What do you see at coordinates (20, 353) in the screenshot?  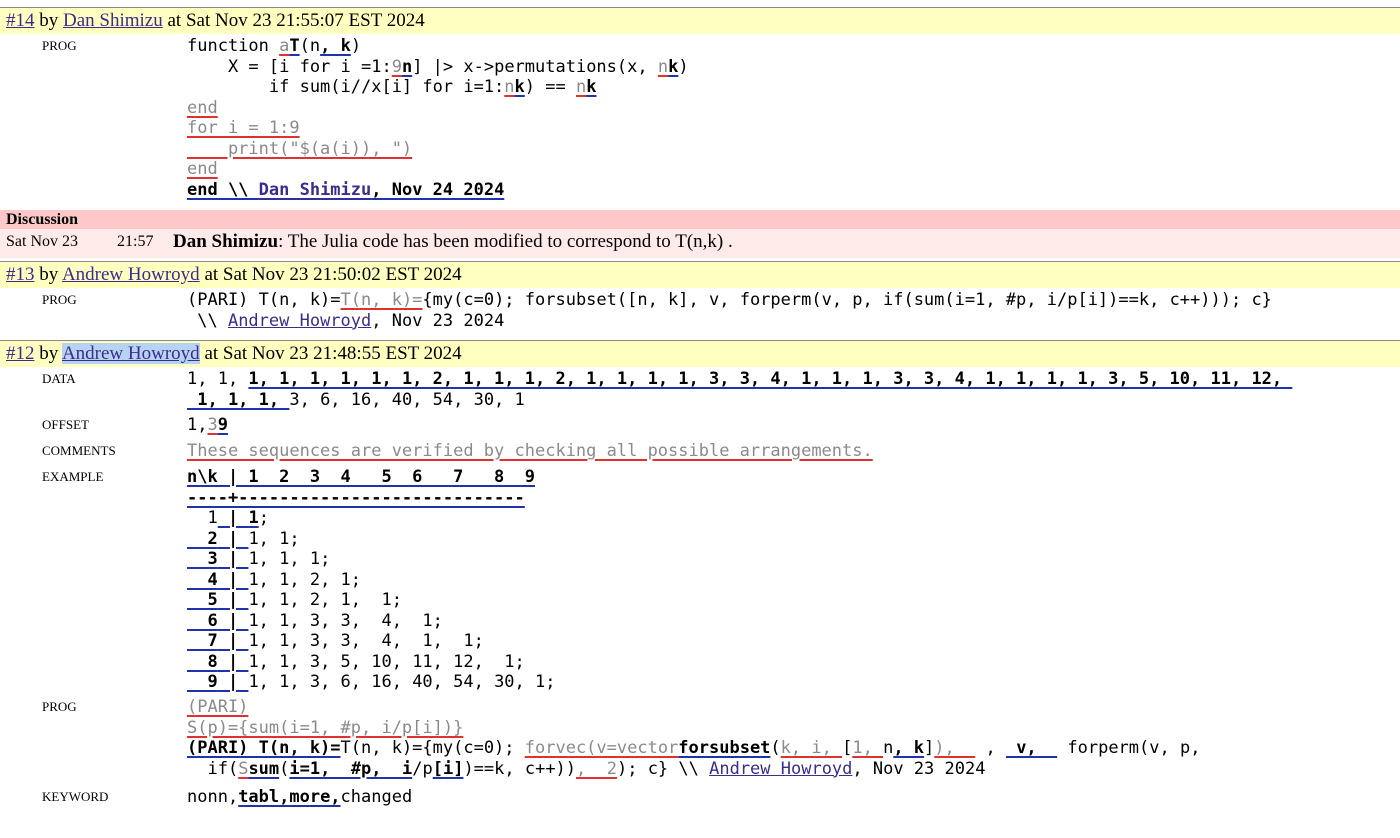 I see `revision-link-12: #12` at bounding box center [20, 353].